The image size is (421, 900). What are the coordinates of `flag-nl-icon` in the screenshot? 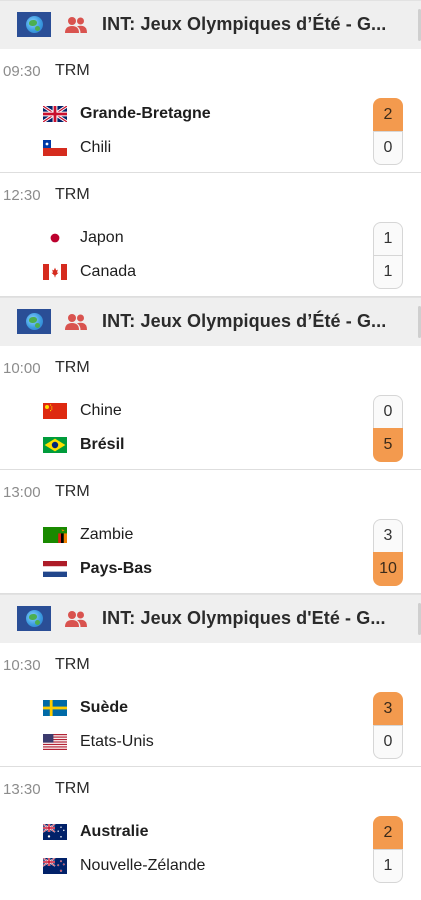 It's located at (55, 569).